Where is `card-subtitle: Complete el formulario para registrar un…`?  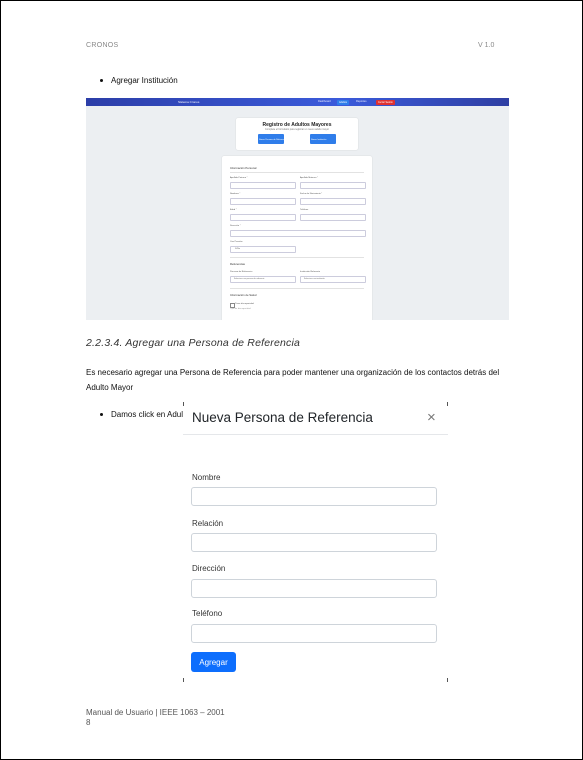
card-subtitle: Complete el formulario para registrar un… is located at coordinates (297, 129).